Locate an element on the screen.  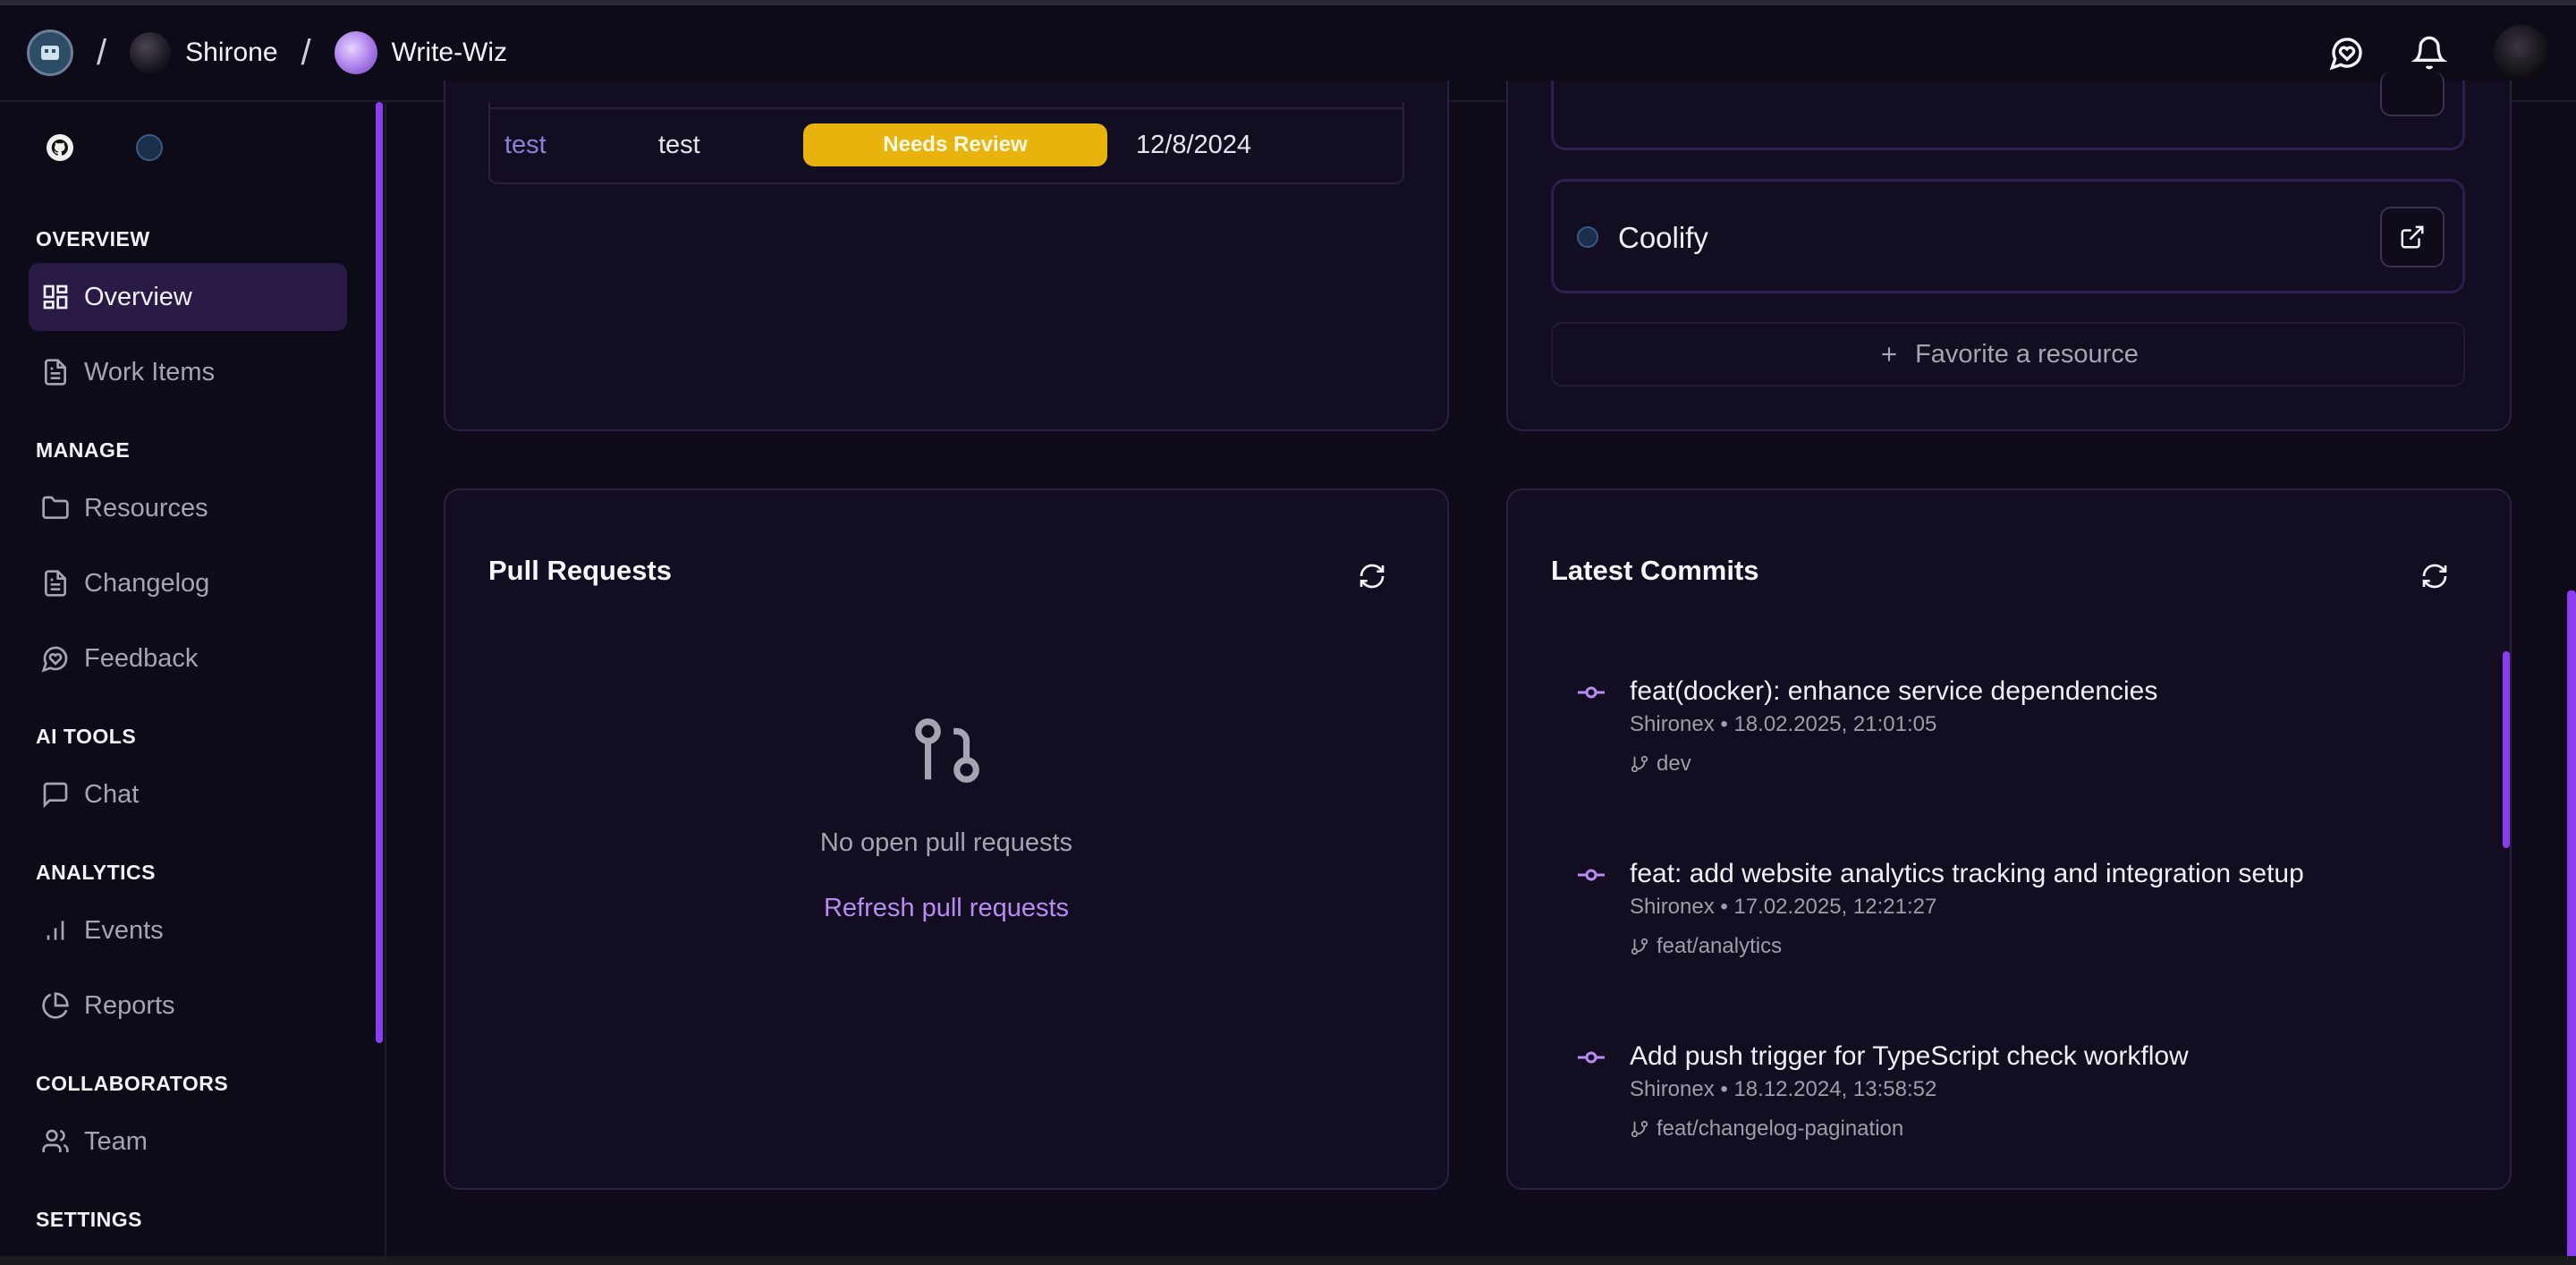
section-ai-tools: AI TOOLS is located at coordinates (86, 736).